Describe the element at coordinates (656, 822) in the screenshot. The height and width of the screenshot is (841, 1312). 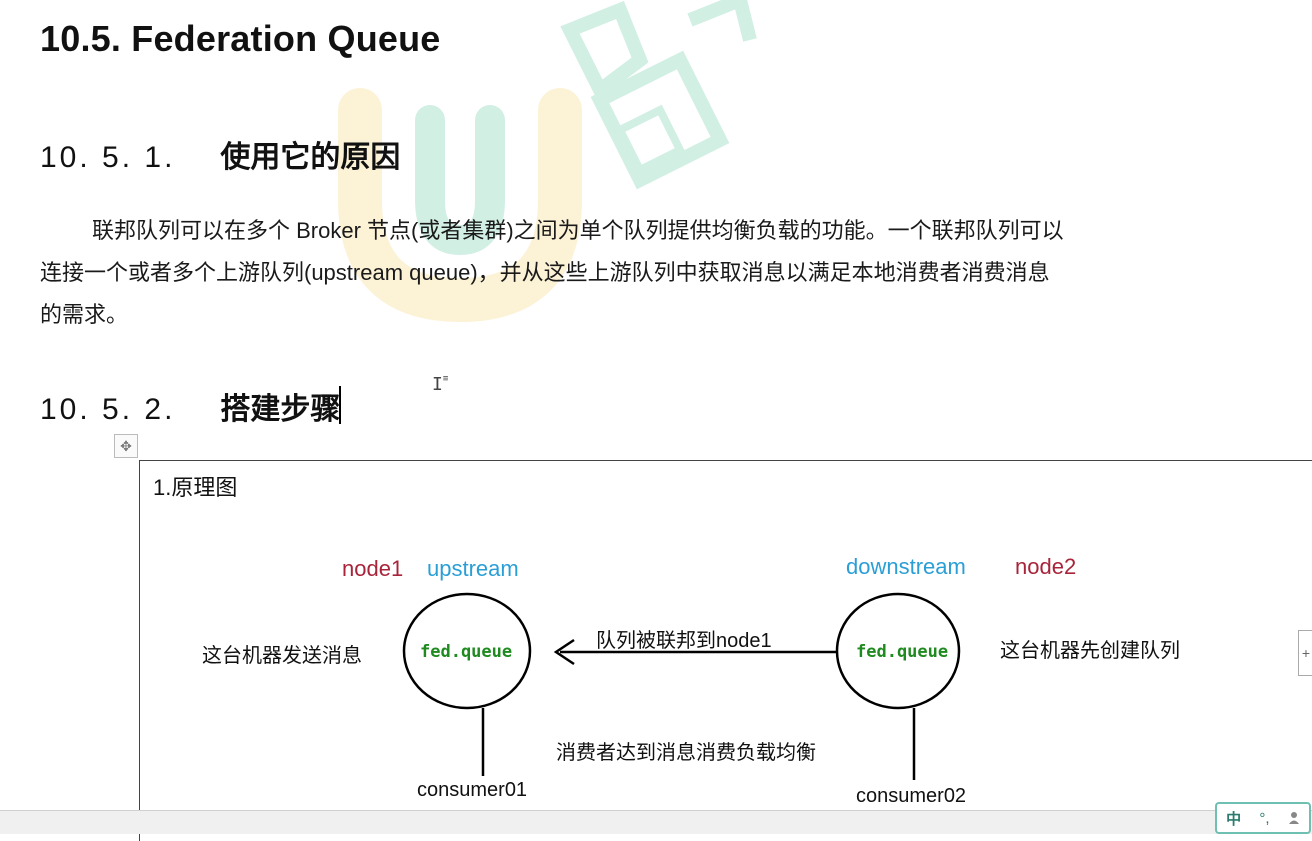
I see `horizontal-scrollbar` at that location.